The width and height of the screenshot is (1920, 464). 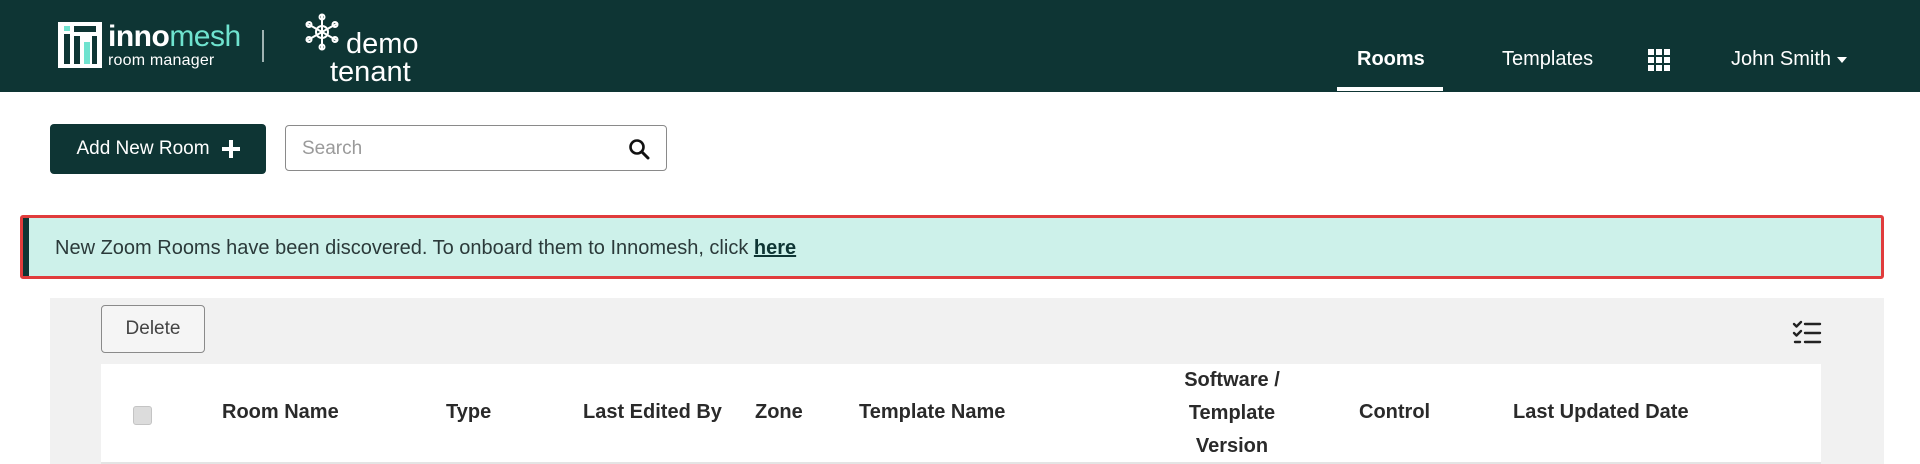 What do you see at coordinates (80, 45) in the screenshot?
I see `innomesh-logo-icon` at bounding box center [80, 45].